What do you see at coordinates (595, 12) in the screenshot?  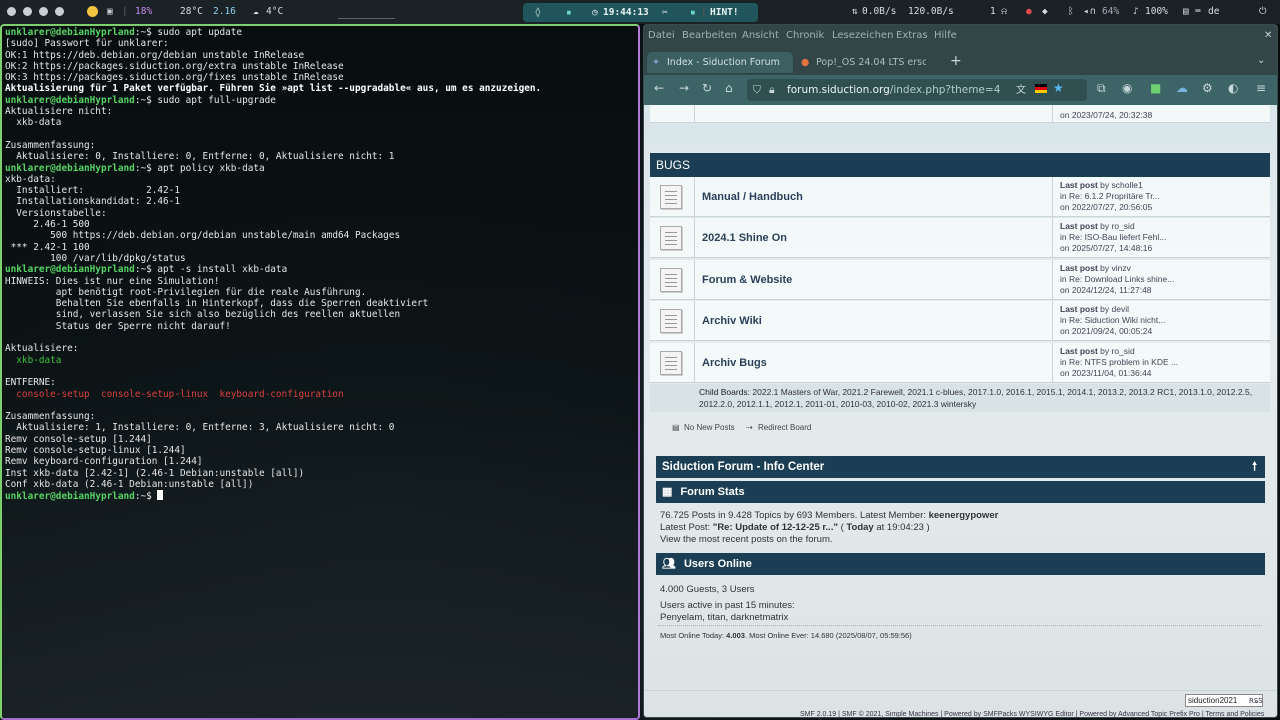 I see `clock-icon: ◷` at bounding box center [595, 12].